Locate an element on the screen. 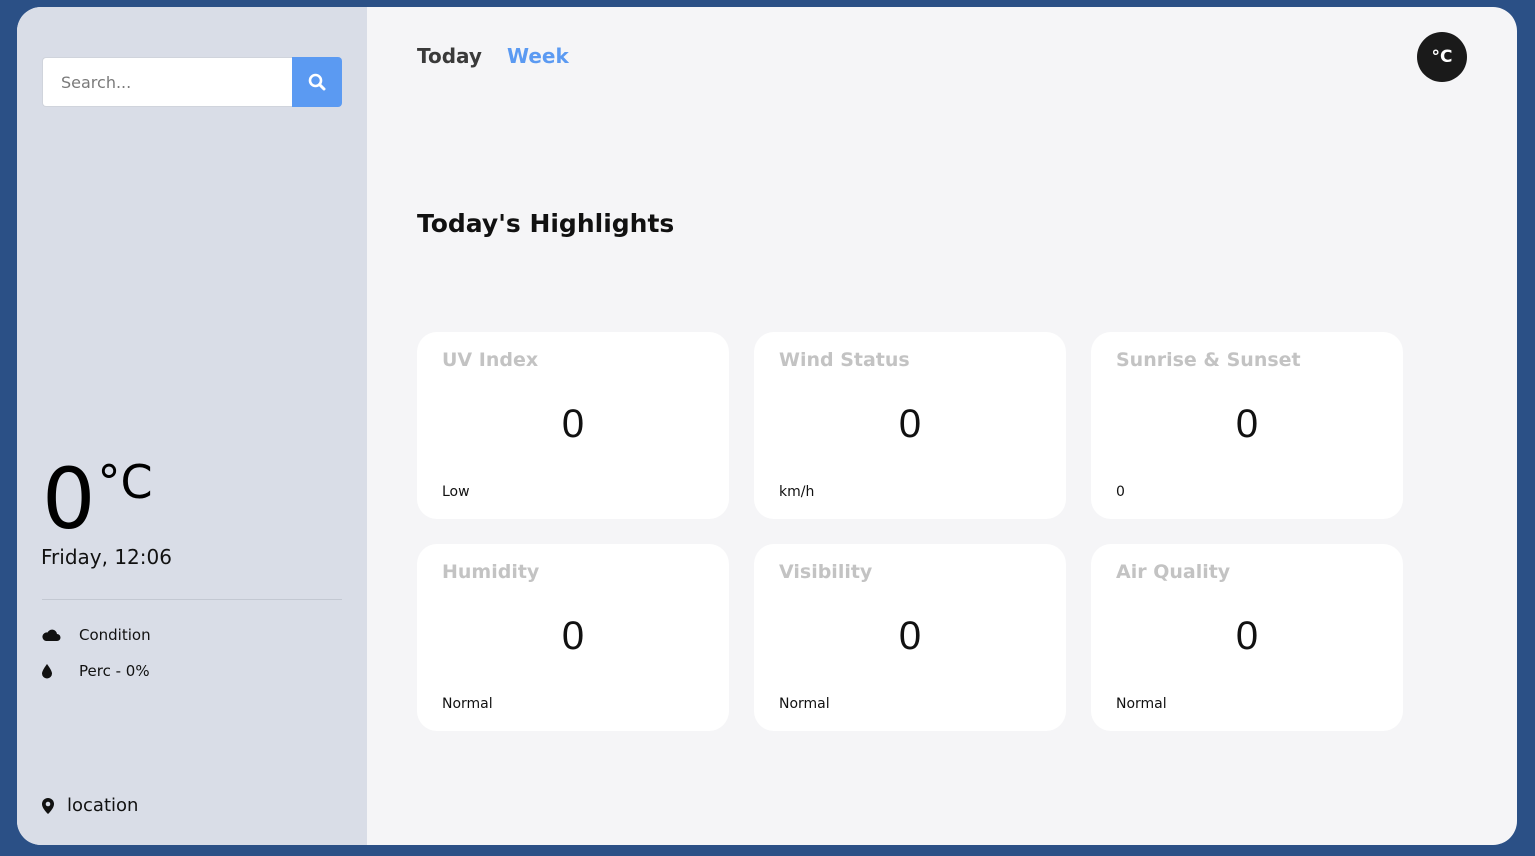 The width and height of the screenshot is (1535, 856). card-uv-index: UV Index 0 Low is located at coordinates (573, 425).